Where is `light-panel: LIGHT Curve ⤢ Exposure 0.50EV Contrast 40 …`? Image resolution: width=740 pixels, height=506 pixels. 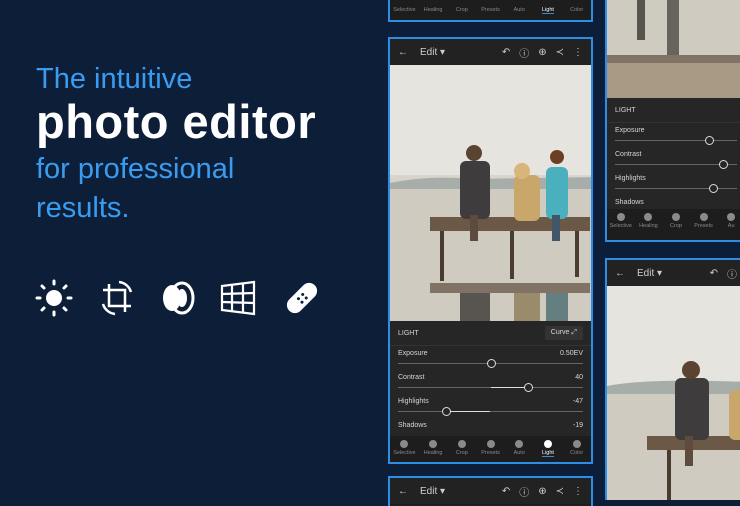 light-panel: LIGHT Curve ⤢ Exposure 0.50EV Contrast 40 … is located at coordinates (490, 378).